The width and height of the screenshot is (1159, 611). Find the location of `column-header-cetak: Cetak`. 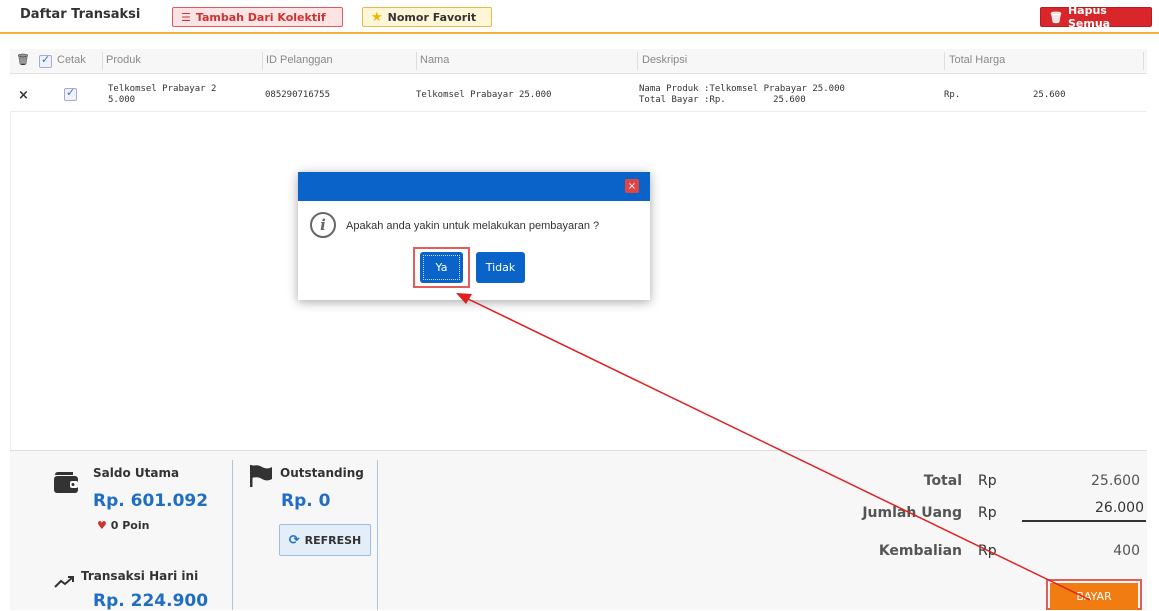

column-header-cetak: Cetak is located at coordinates (71, 60).